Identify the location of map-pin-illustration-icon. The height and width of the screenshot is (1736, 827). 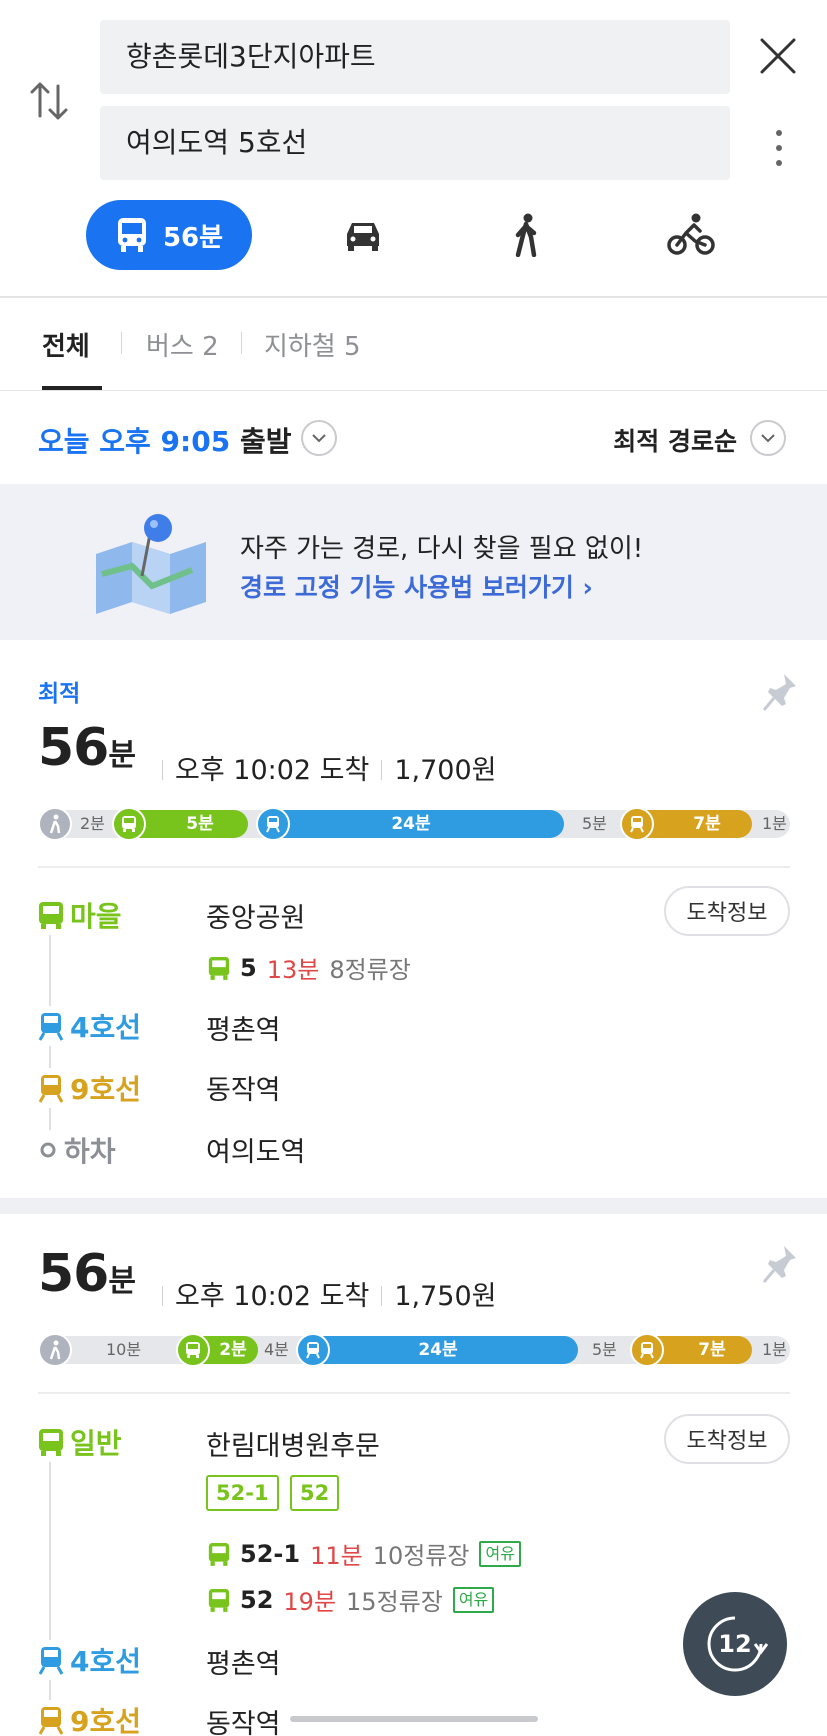
(151, 564).